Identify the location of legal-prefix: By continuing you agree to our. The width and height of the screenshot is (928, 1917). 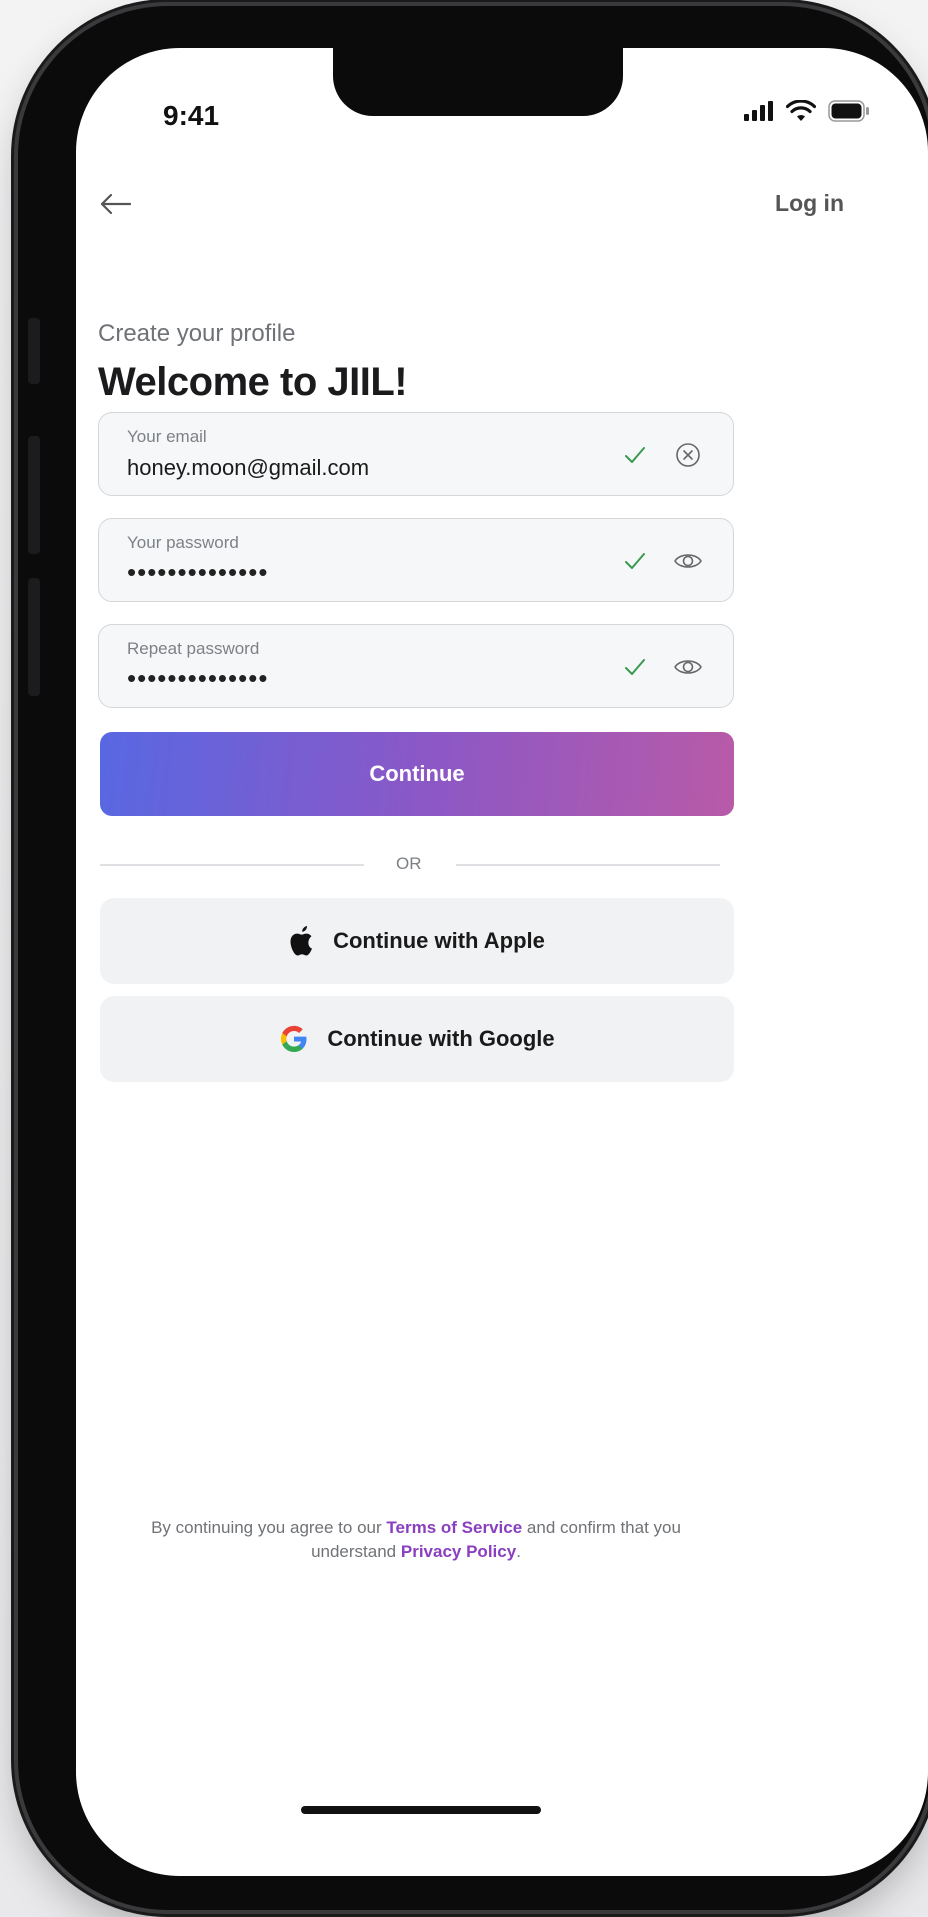
(266, 1527).